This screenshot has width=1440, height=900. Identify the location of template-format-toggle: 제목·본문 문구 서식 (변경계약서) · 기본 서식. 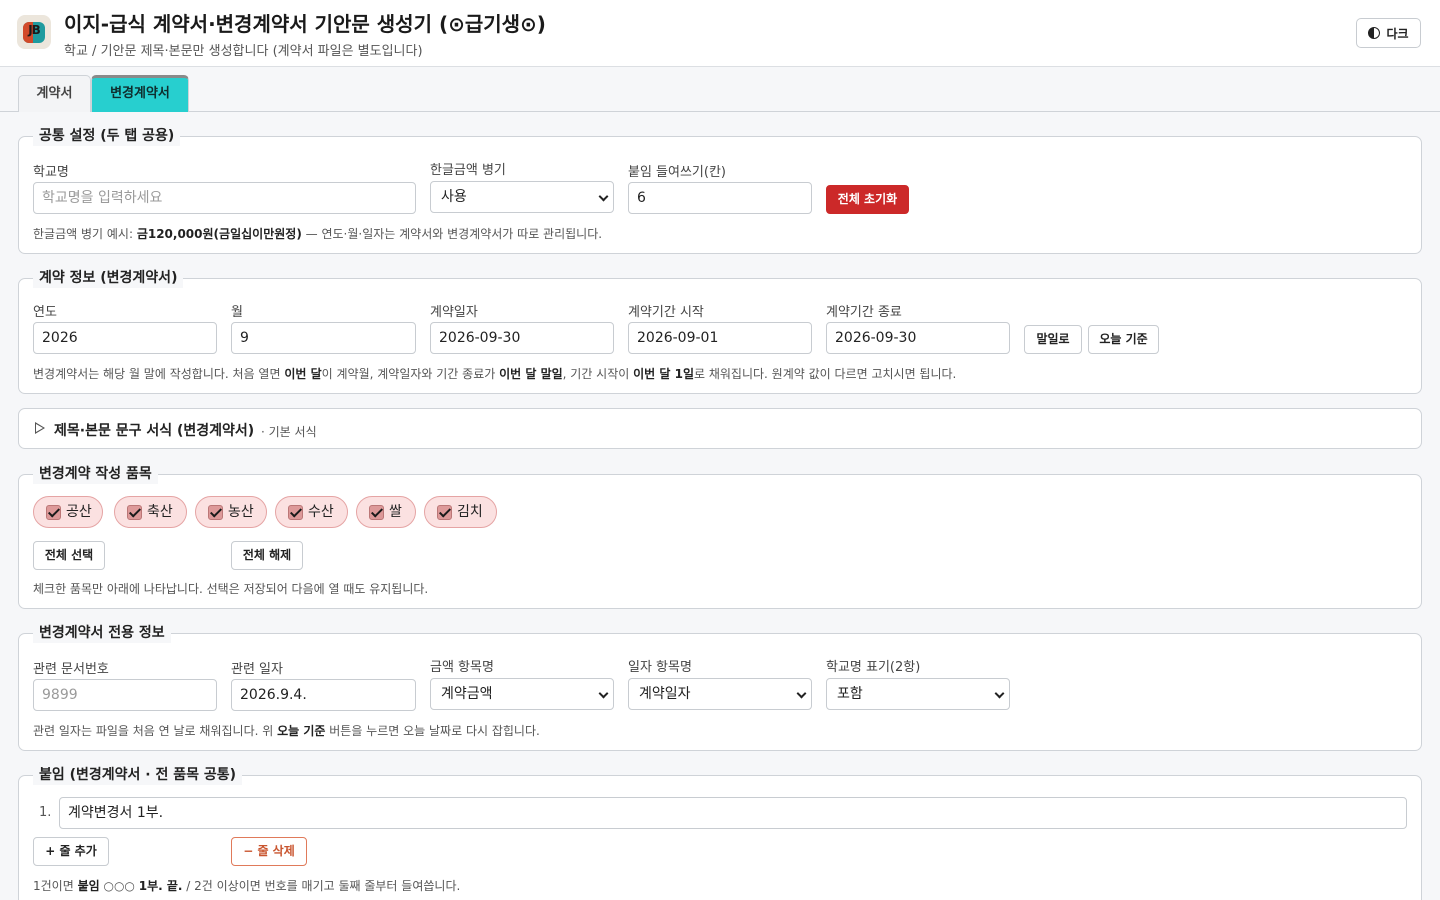
(720, 428).